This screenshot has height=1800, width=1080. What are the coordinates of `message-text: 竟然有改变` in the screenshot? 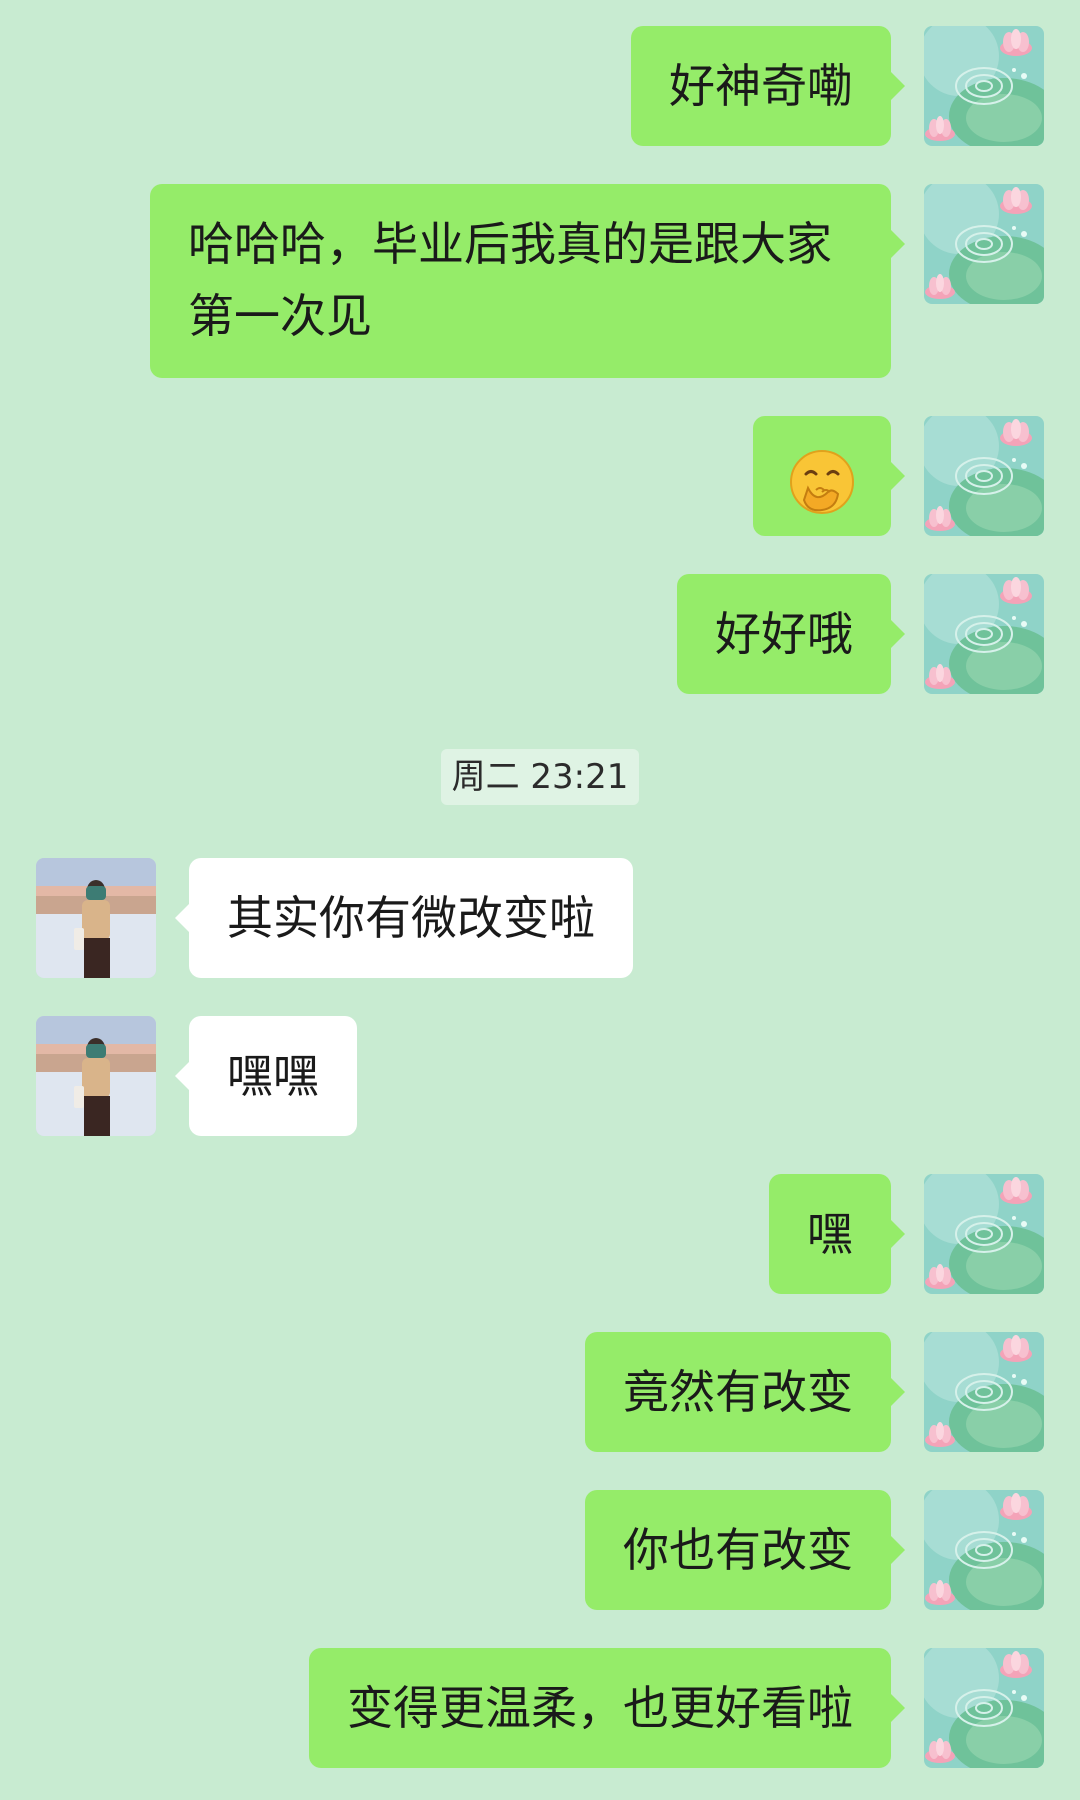 It's located at (738, 1392).